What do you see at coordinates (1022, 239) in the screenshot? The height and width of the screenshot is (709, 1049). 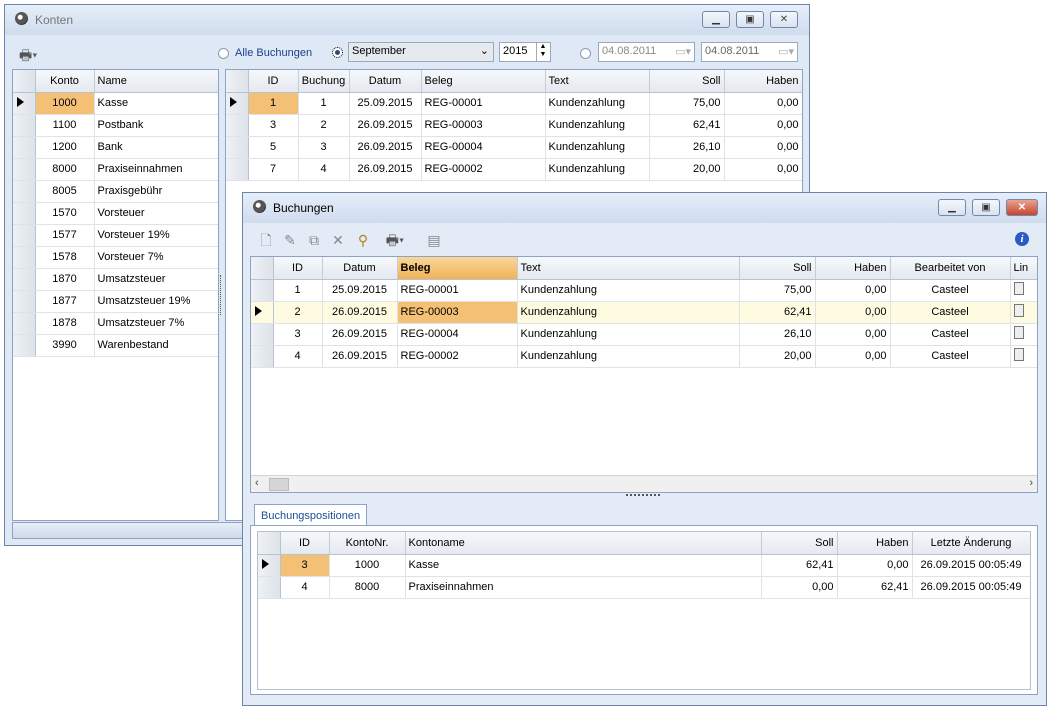 I see `info-icon: i` at bounding box center [1022, 239].